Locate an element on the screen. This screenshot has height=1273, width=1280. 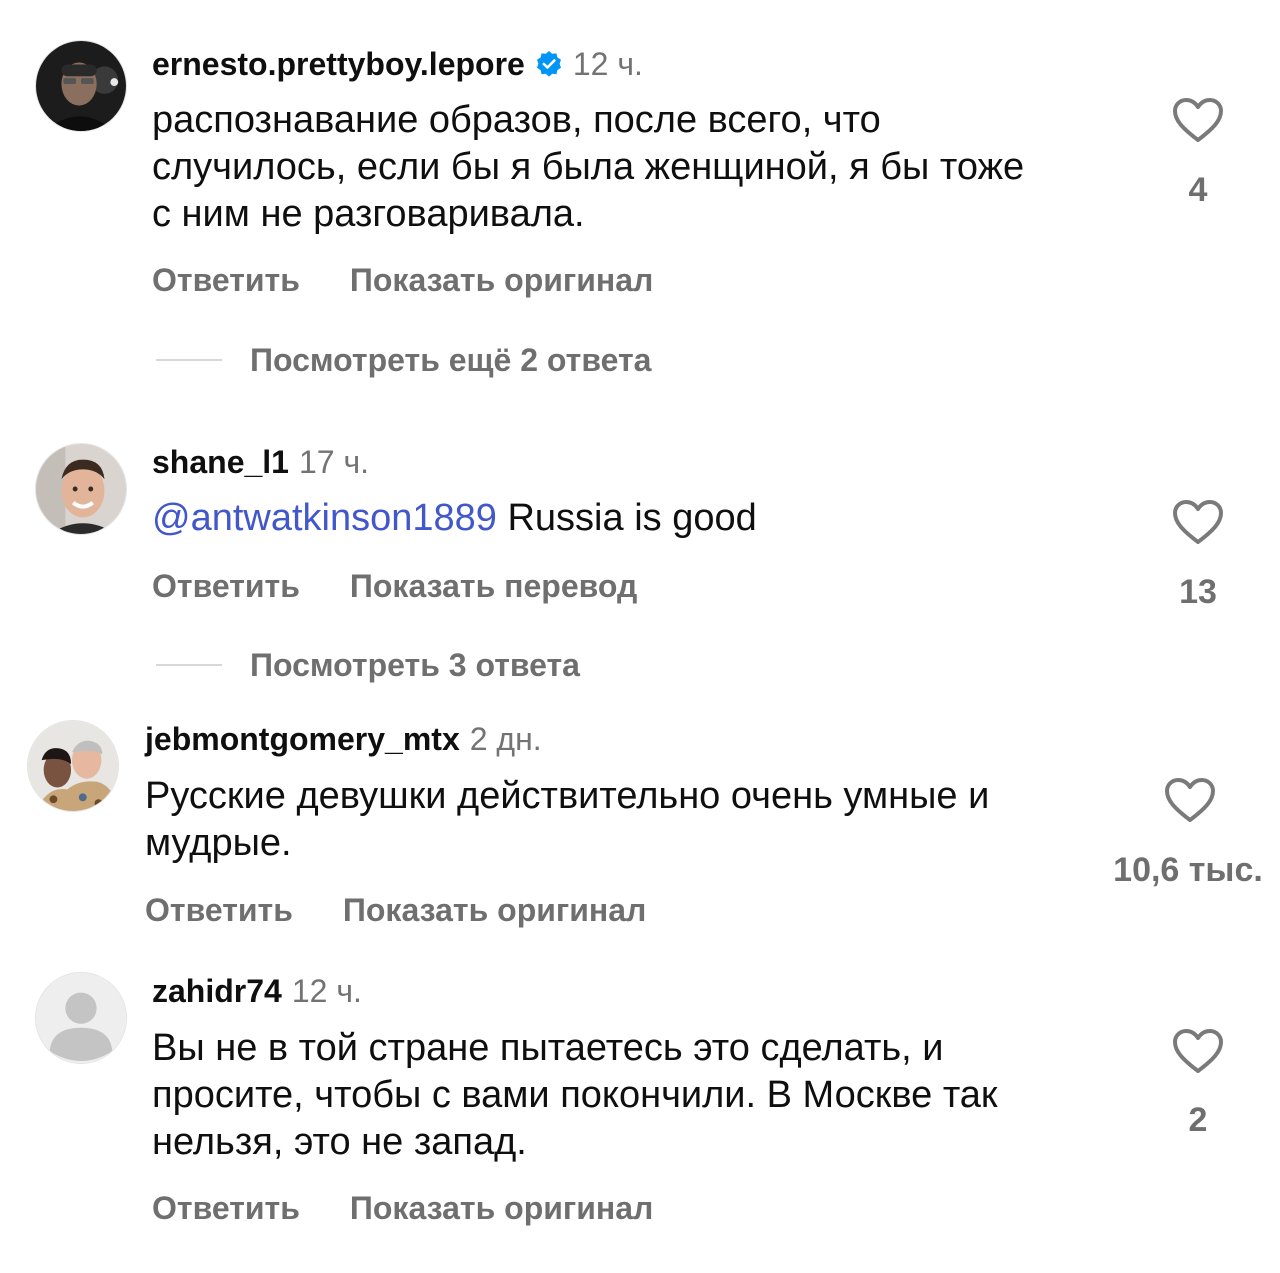
like-count: 4 is located at coordinates (1198, 190).